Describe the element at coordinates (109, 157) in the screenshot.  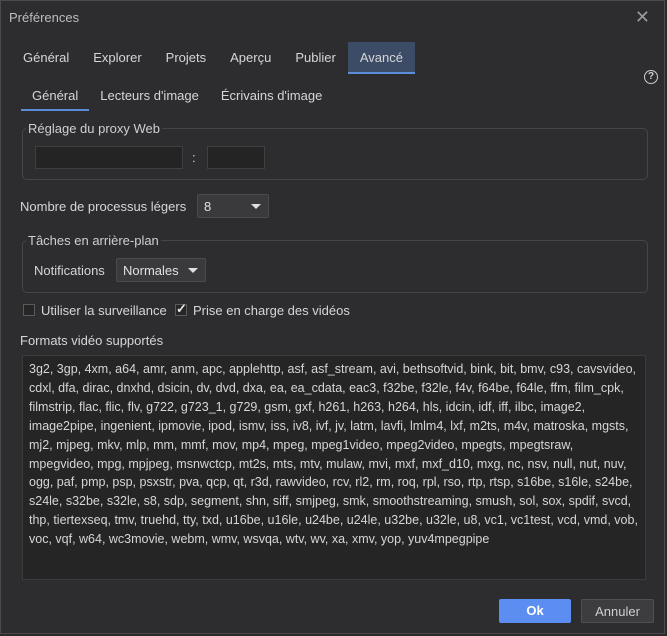
I see `proxy-host-input` at that location.